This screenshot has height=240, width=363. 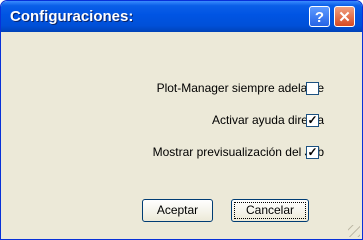 What do you see at coordinates (177, 210) in the screenshot?
I see `accept-button: Aceptar` at bounding box center [177, 210].